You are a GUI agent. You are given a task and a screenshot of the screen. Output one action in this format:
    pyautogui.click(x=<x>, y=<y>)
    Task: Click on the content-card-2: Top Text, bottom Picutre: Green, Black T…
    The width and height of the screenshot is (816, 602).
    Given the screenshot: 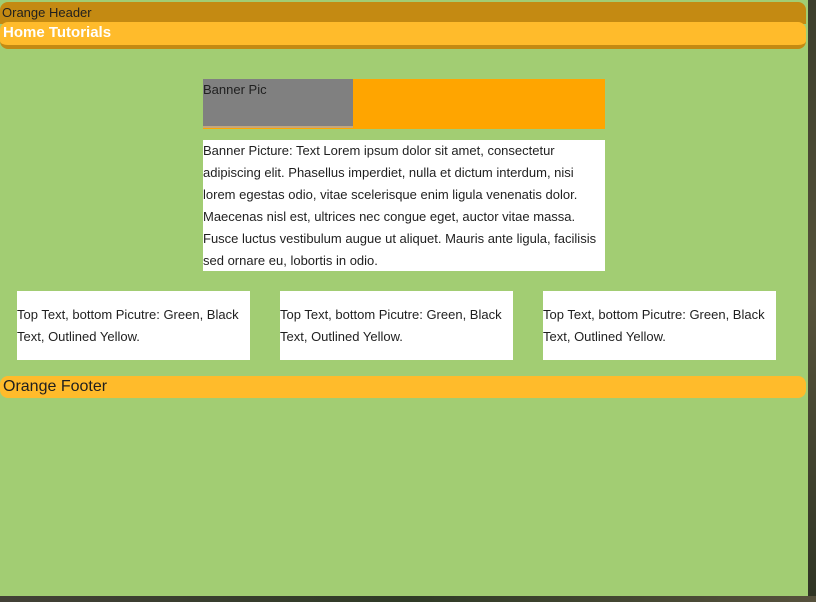 What is the action you would take?
    pyautogui.click(x=396, y=325)
    